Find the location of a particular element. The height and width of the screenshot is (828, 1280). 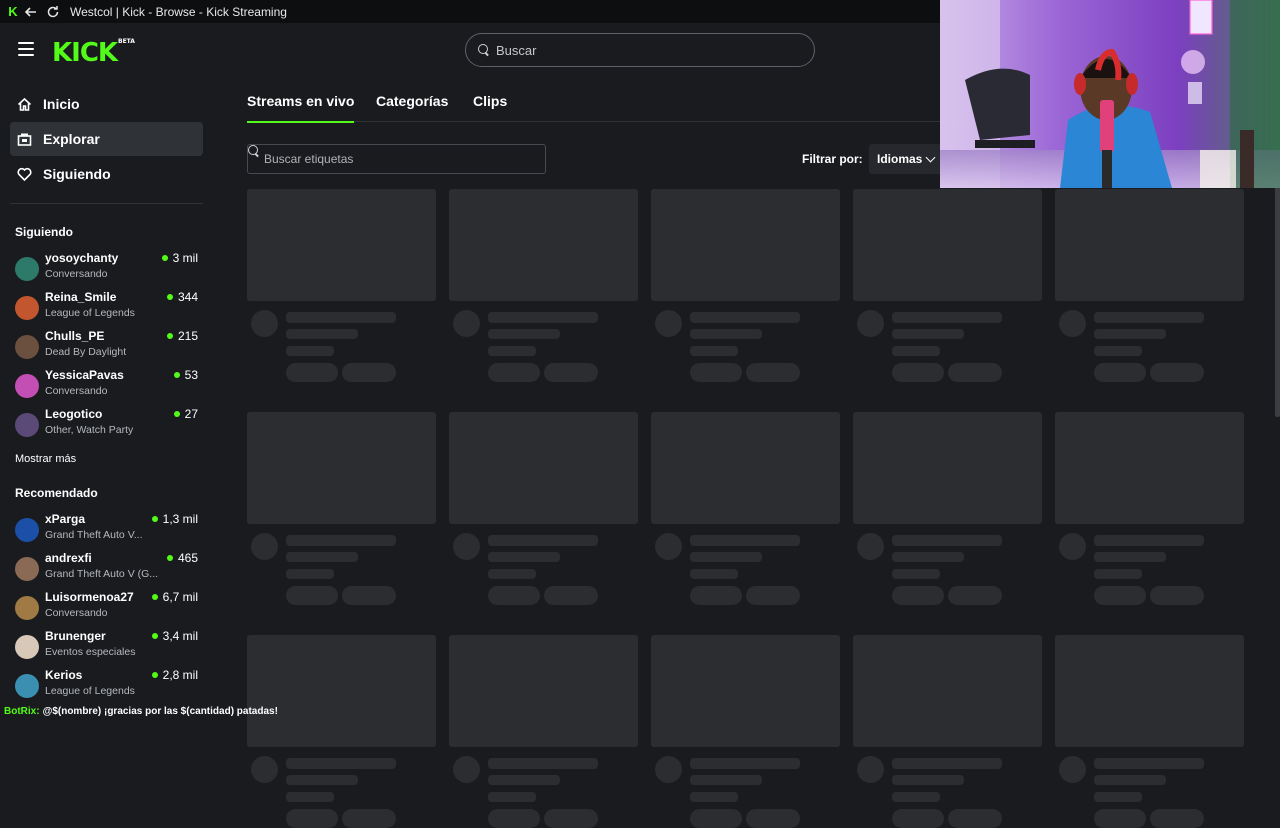

recommended-channel-item: xParga Grand Theft Auto V... 1,3 mil is located at coordinates (110, 530).